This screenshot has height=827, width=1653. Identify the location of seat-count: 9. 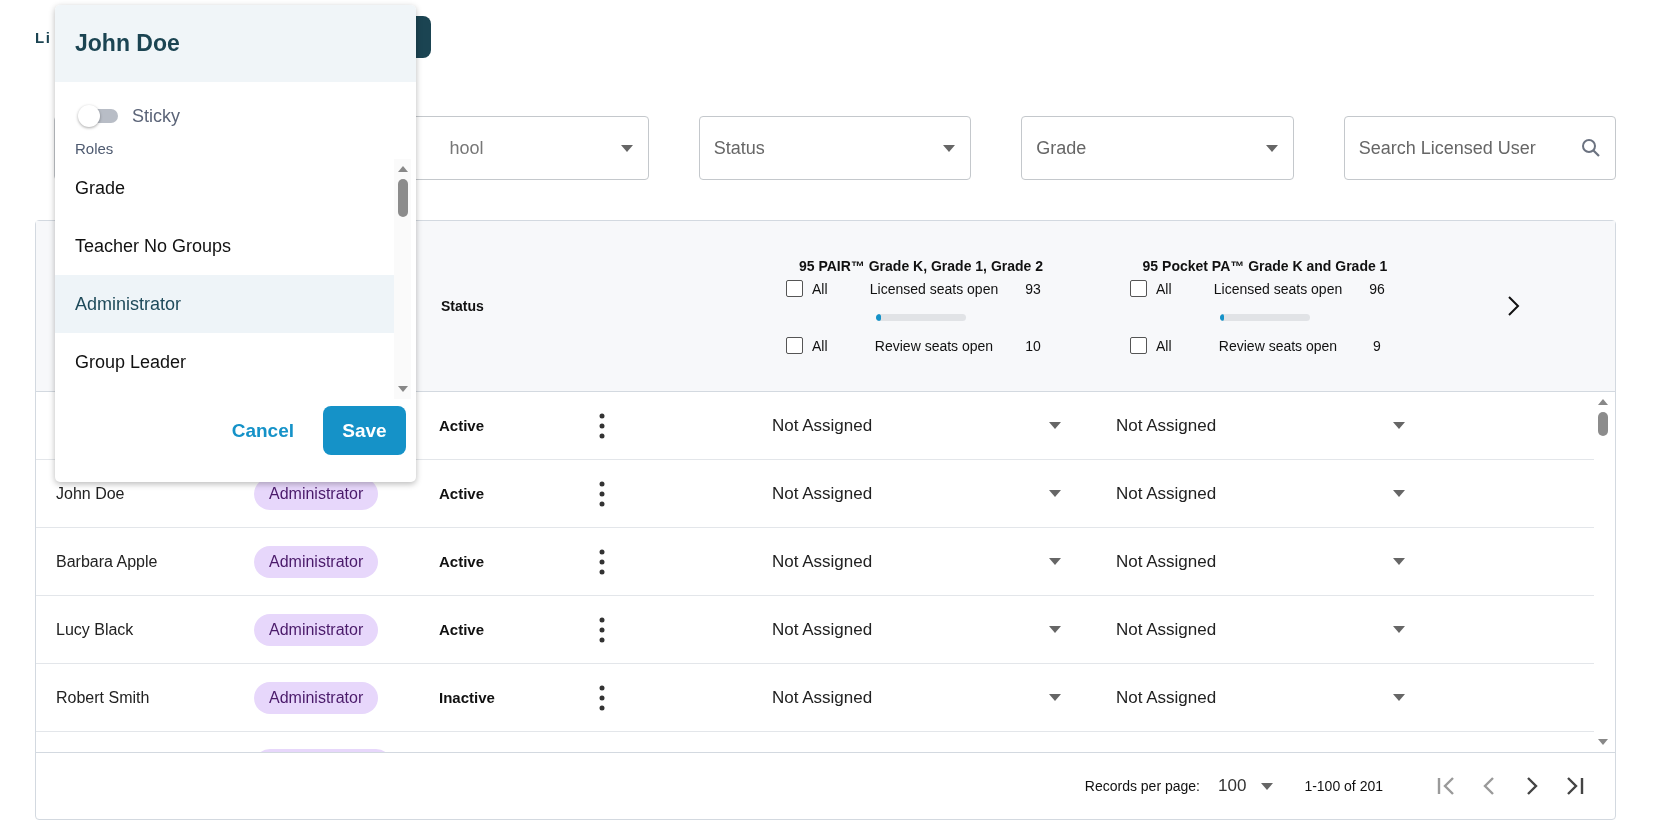
(1377, 345).